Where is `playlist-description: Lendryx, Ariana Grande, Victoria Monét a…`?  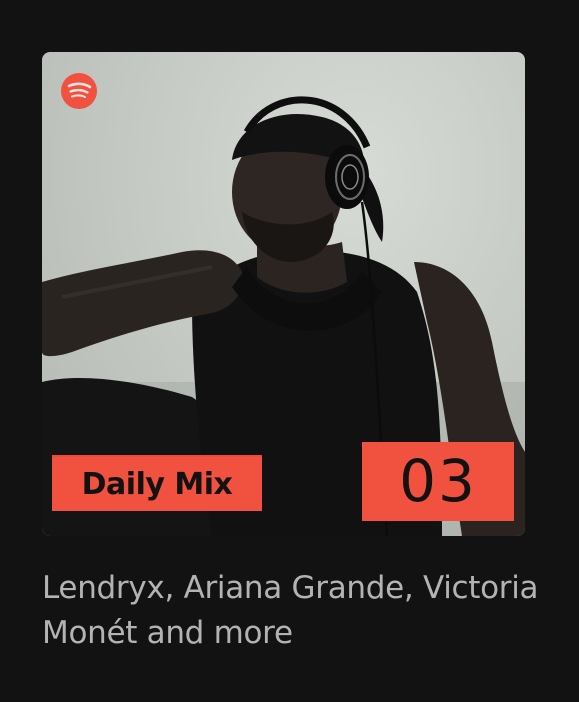
playlist-description: Lendryx, Ariana Grande, Victoria Monét a… is located at coordinates (290, 610).